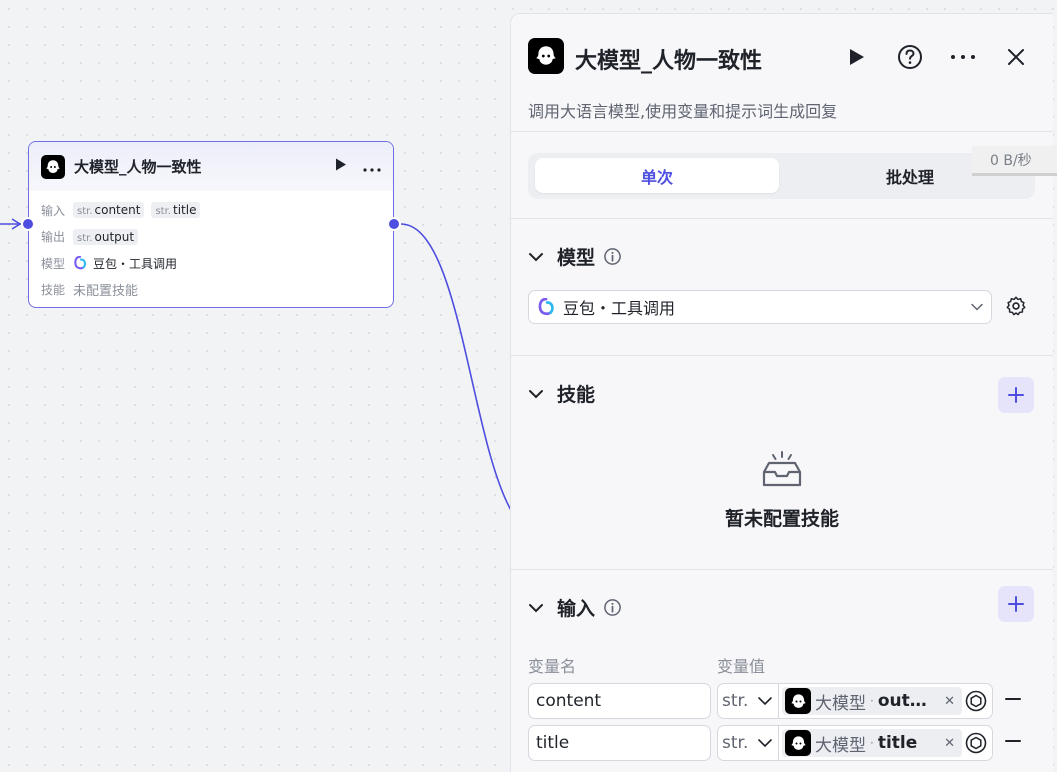  What do you see at coordinates (211, 210) in the screenshot?
I see `node-inputs-row: 输入 str. content str. title` at bounding box center [211, 210].